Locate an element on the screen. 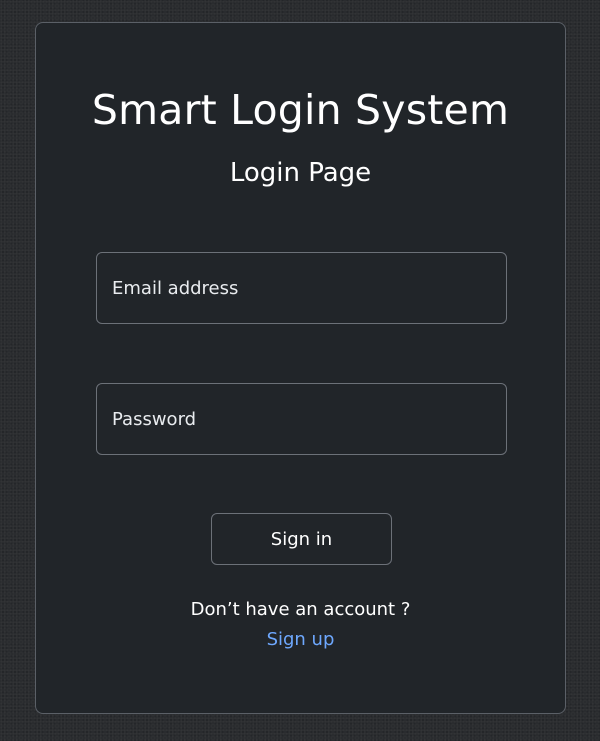 The height and width of the screenshot is (741, 600). account-prompt: Don’t have an account ? is located at coordinates (300, 609).